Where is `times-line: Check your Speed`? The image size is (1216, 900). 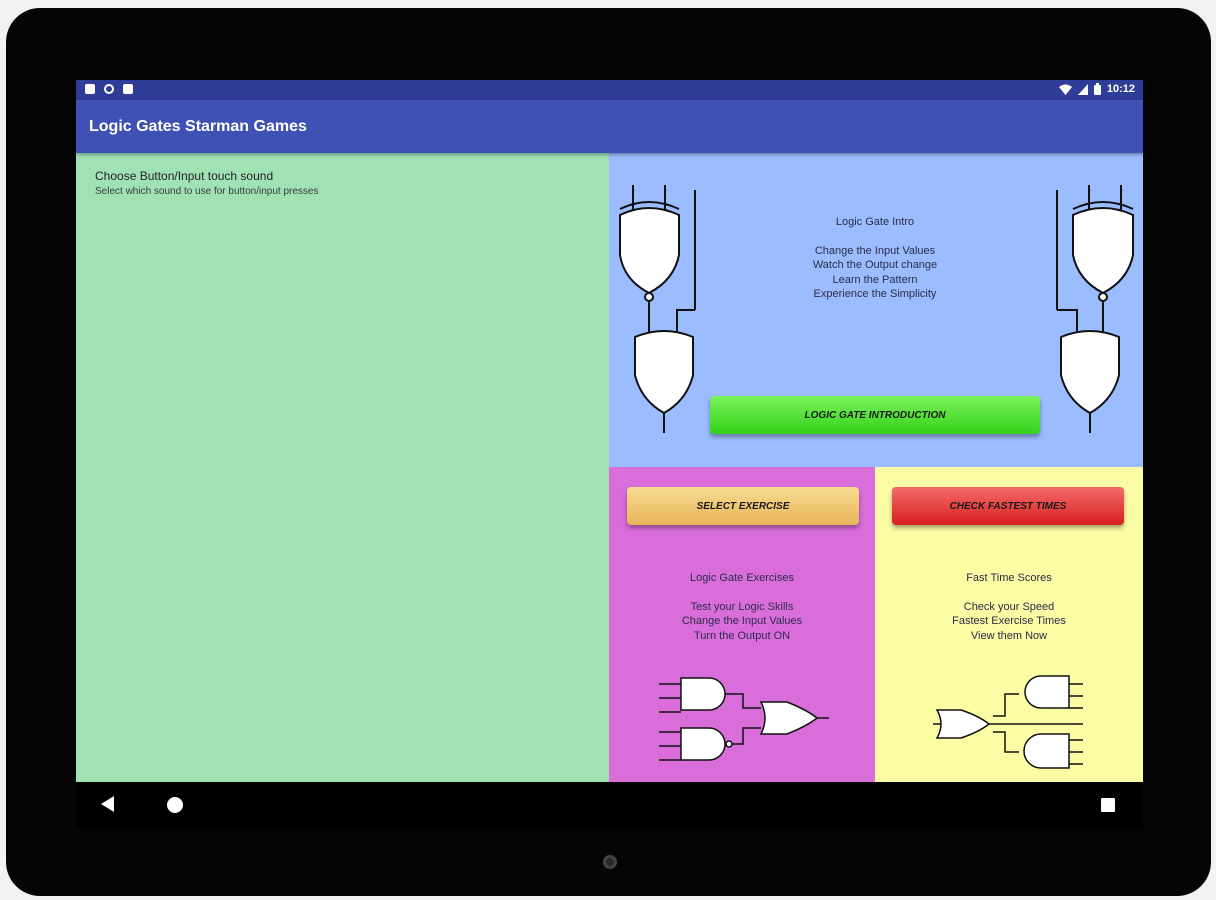
times-line: Check your Speed is located at coordinates (1009, 606).